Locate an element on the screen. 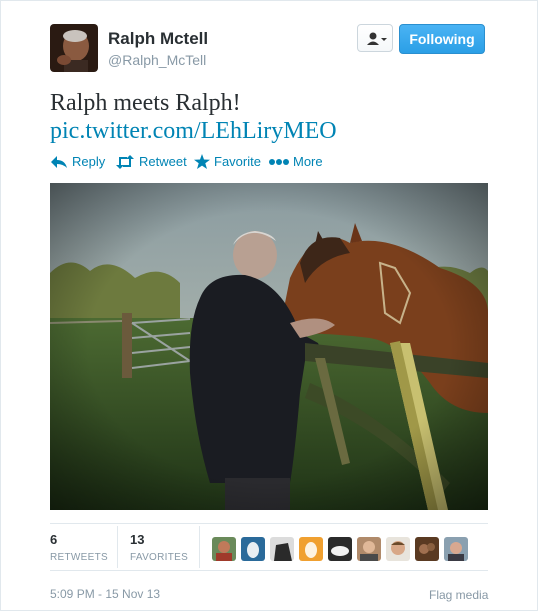  flag-media-link: Flag media is located at coordinates (458, 595).